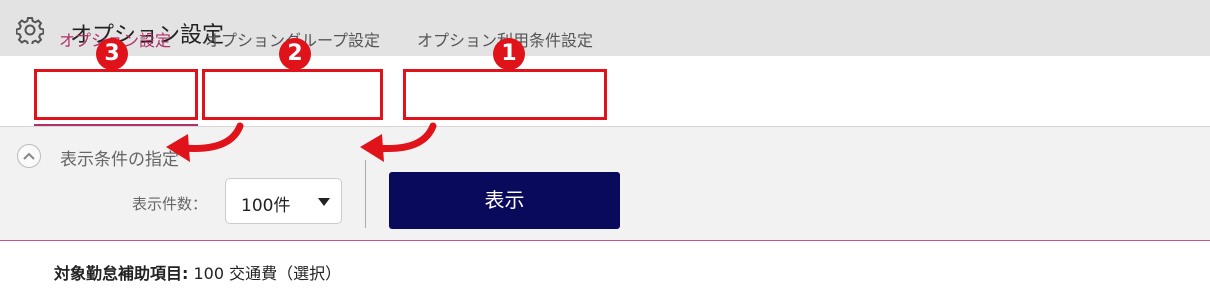 This screenshot has width=1210, height=295. What do you see at coordinates (112, 54) in the screenshot?
I see `annotation-badge-3: 3` at bounding box center [112, 54].